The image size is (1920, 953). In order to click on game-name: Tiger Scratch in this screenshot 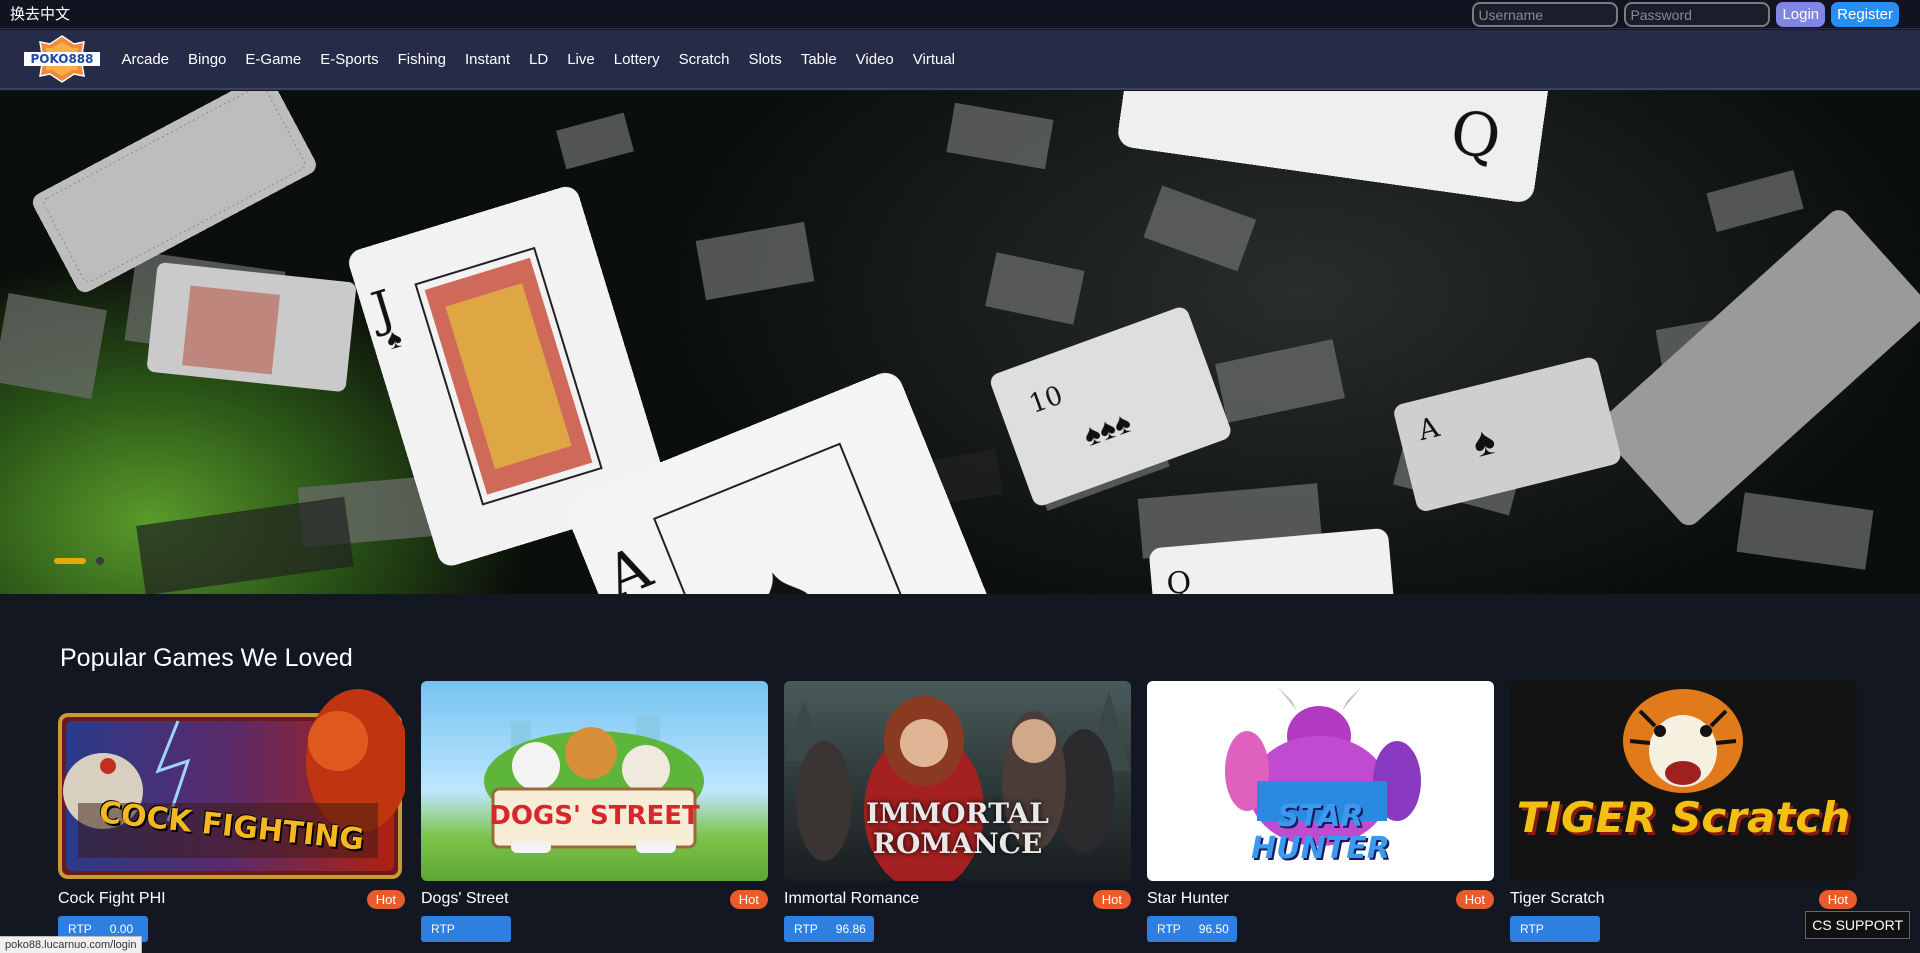, I will do `click(1557, 899)`.